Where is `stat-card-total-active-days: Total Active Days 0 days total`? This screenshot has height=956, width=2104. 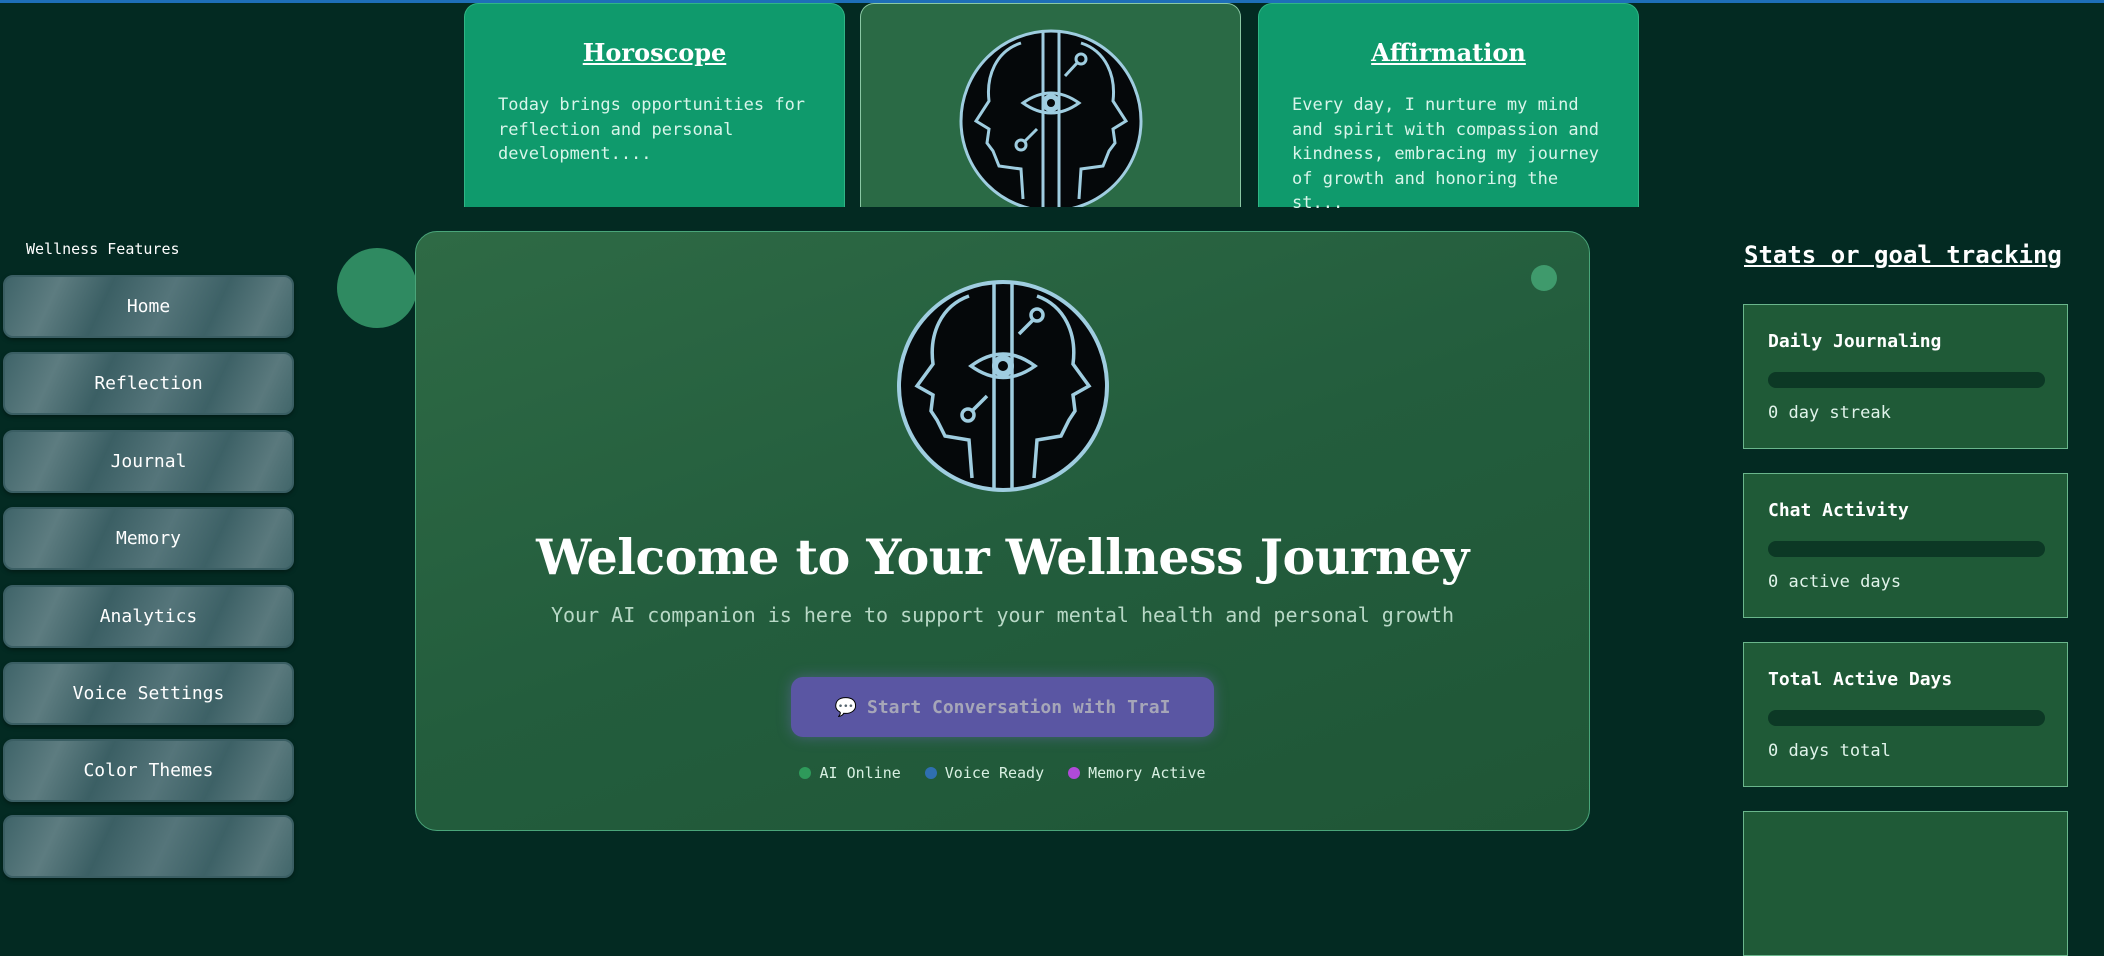 stat-card-total-active-days: Total Active Days 0 days total is located at coordinates (1905, 714).